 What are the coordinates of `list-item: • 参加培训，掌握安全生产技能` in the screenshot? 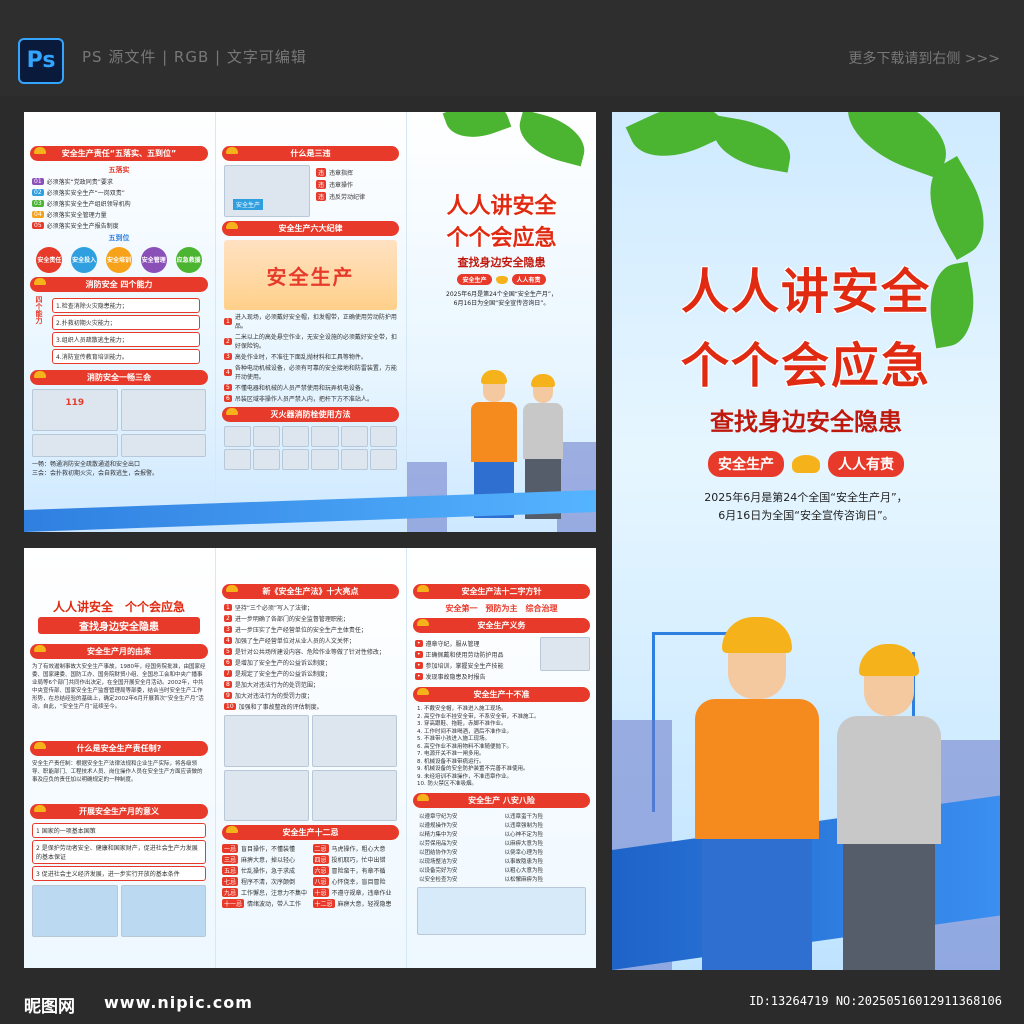 It's located at (459, 666).